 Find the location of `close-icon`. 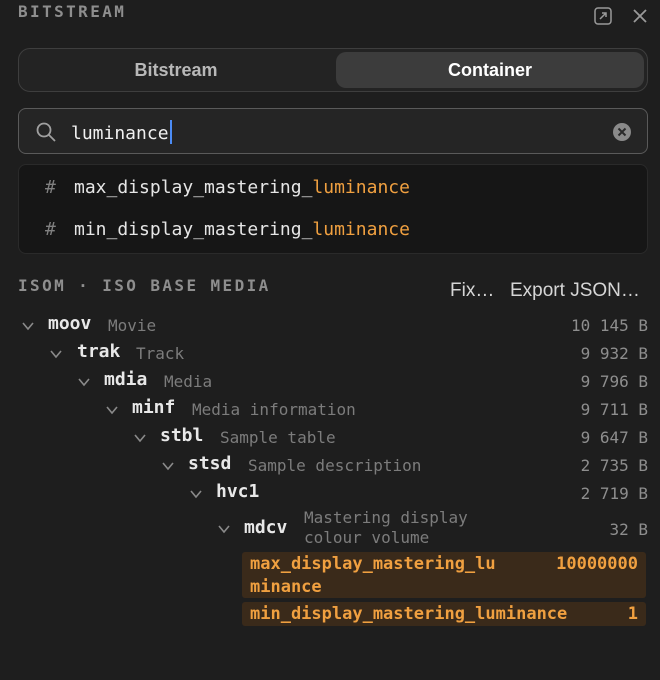

close-icon is located at coordinates (640, 16).